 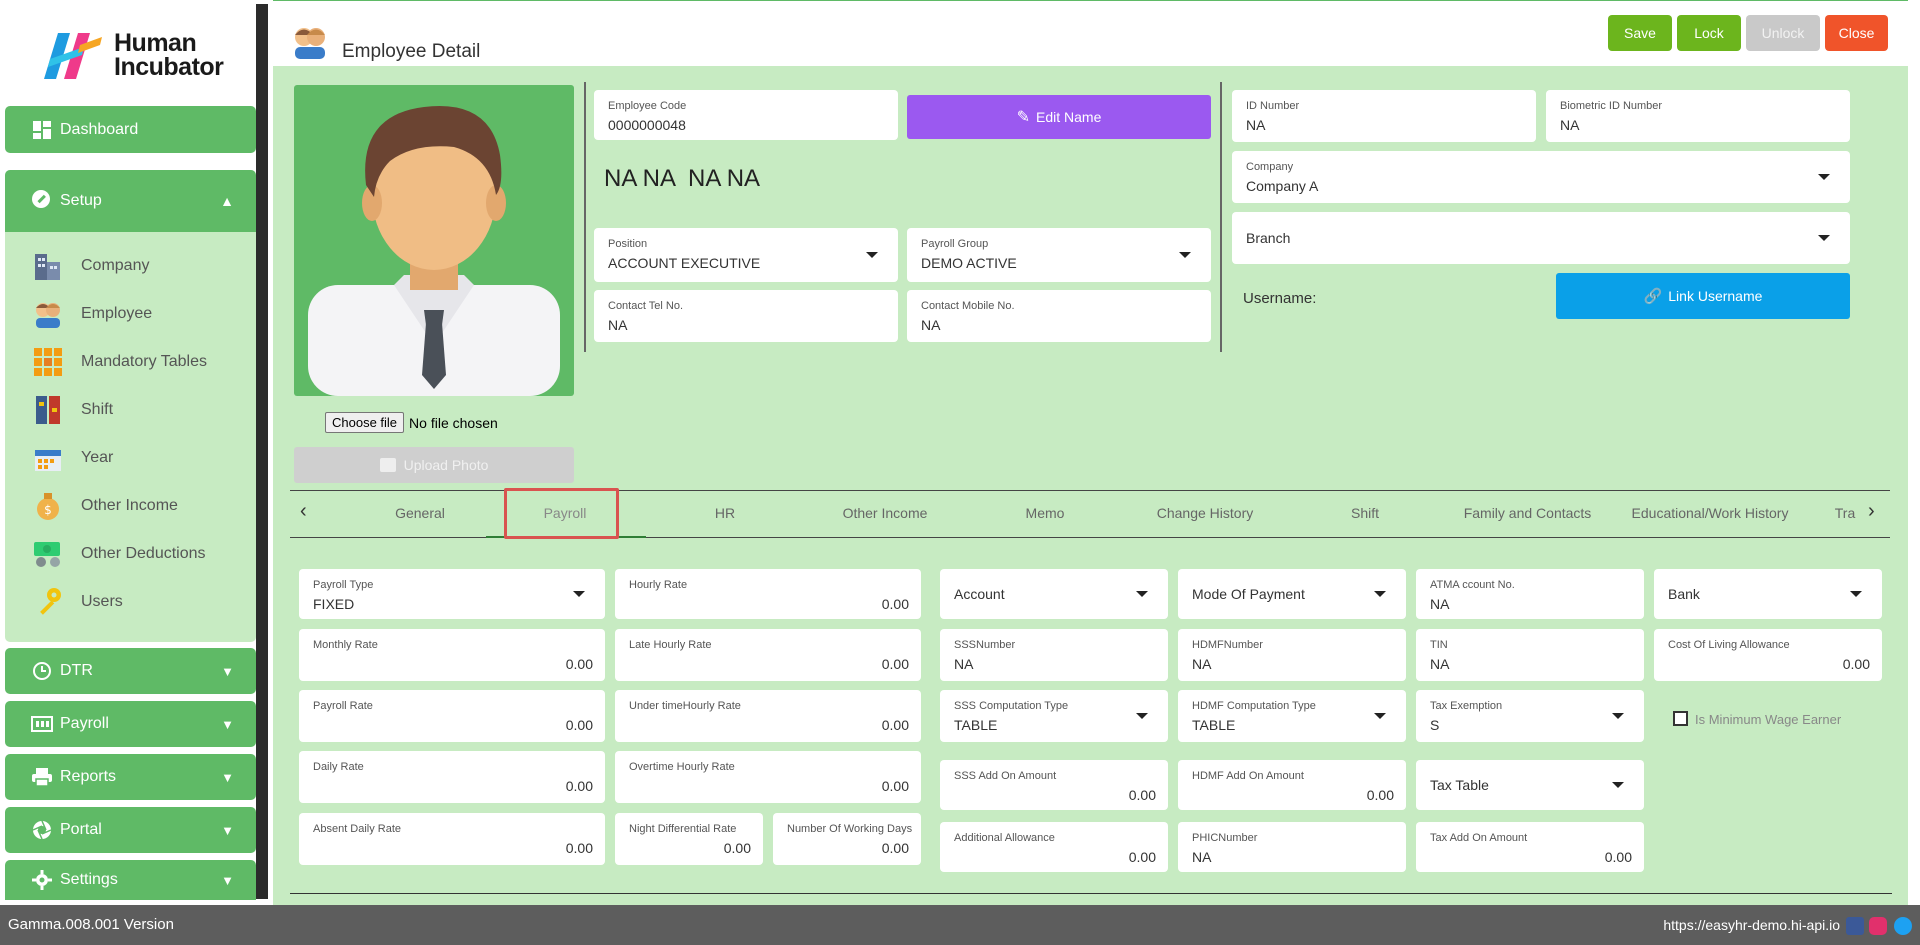 What do you see at coordinates (365, 422) in the screenshot?
I see `choose-file-button: Choose file` at bounding box center [365, 422].